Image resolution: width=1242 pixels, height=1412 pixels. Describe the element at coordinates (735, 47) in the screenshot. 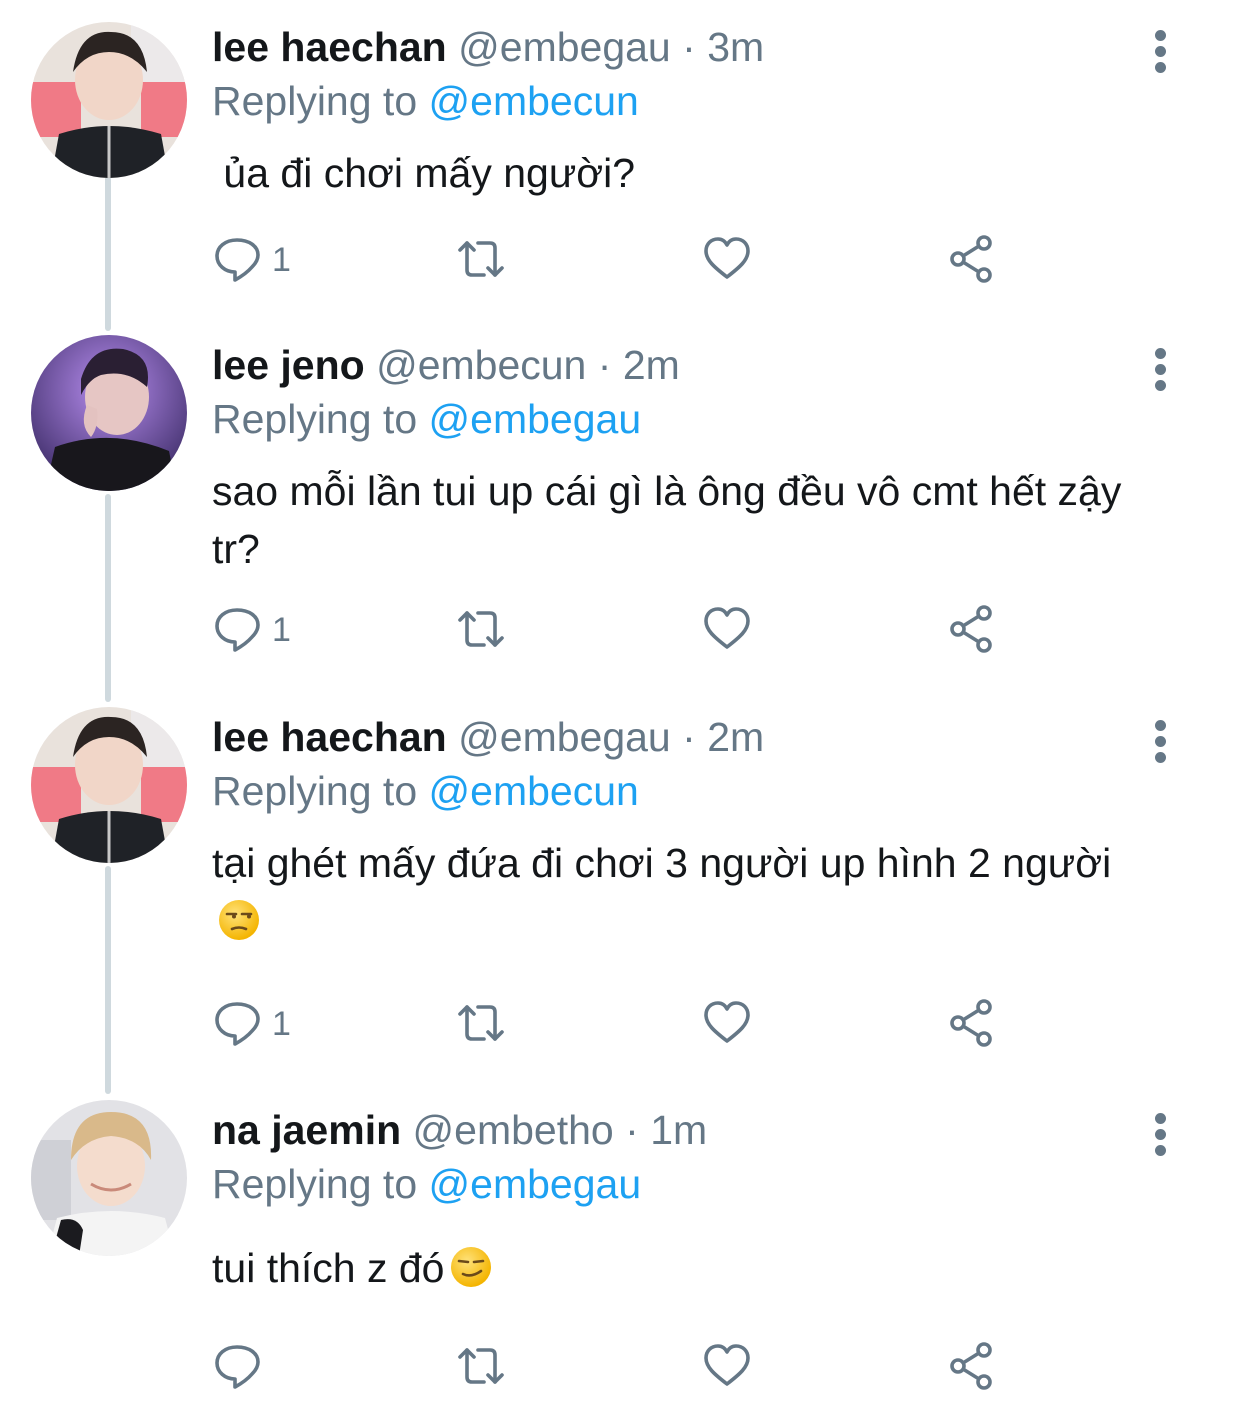

I see `timestamp: 3m` at that location.